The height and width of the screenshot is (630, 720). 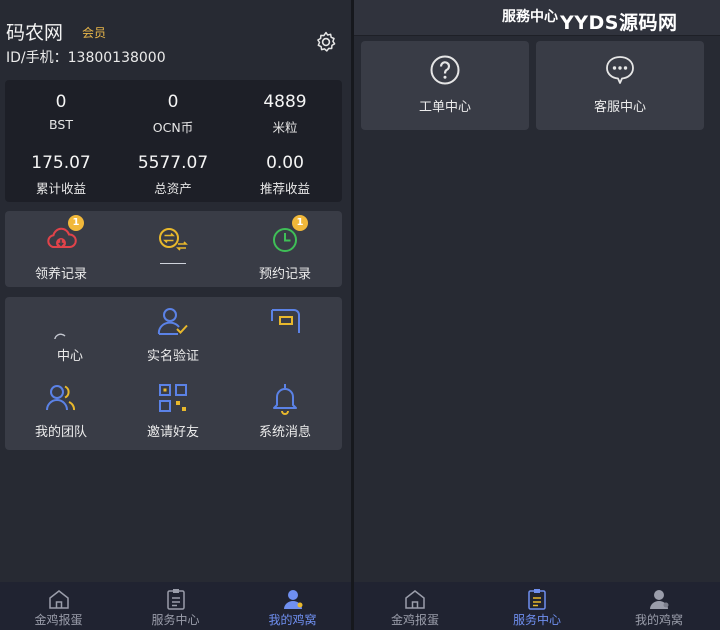 I want to click on center-button: 中心, so click(x=61, y=334).